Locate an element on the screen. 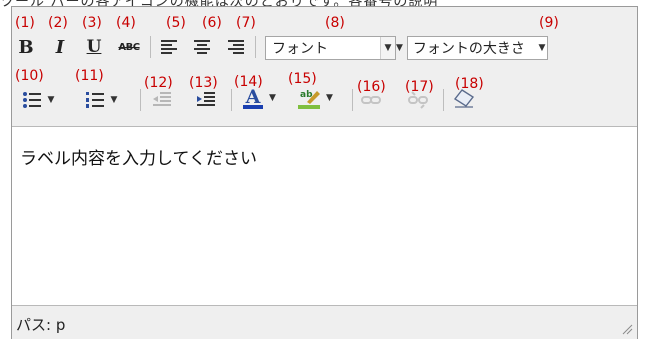  highlight-color-button: ab ▼ is located at coordinates (315, 98).